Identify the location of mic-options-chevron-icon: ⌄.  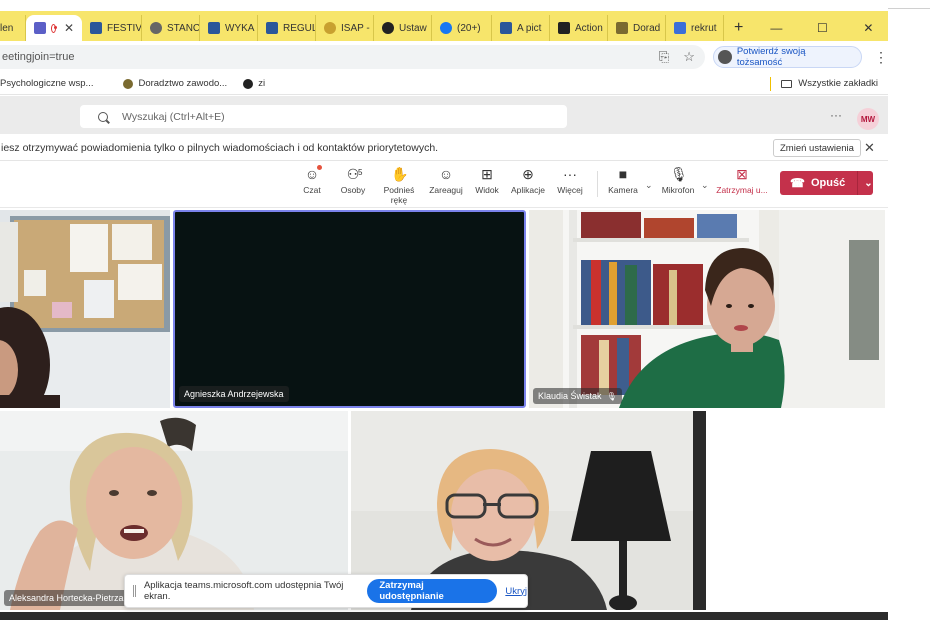
(705, 185).